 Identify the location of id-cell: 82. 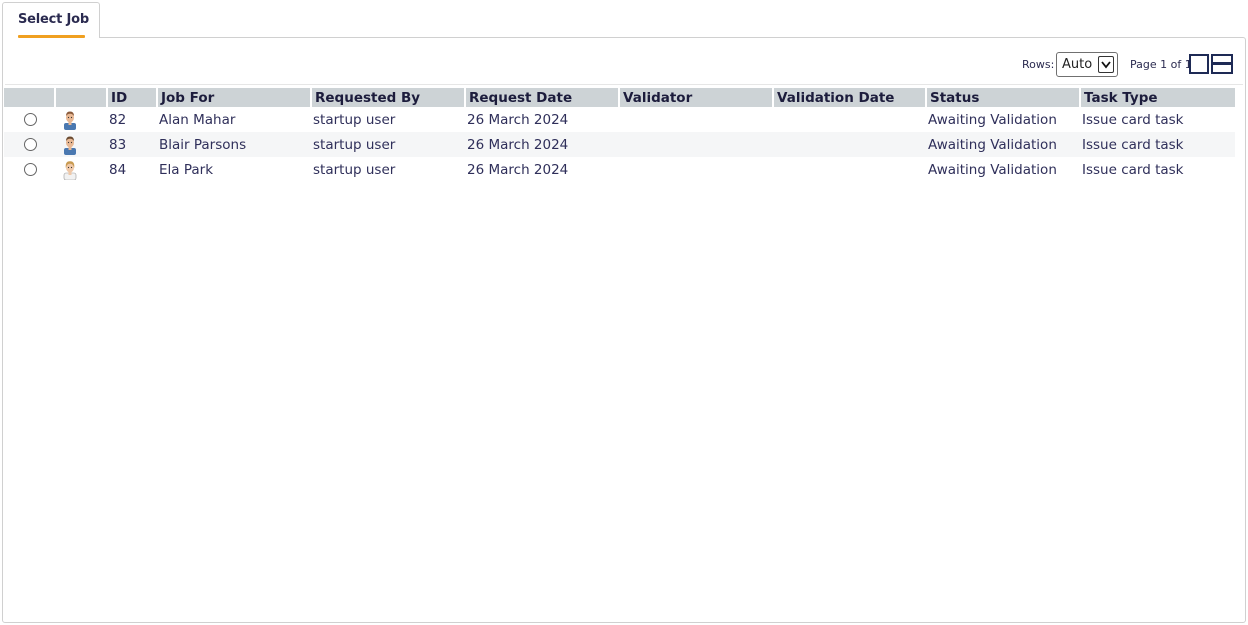
(118, 119).